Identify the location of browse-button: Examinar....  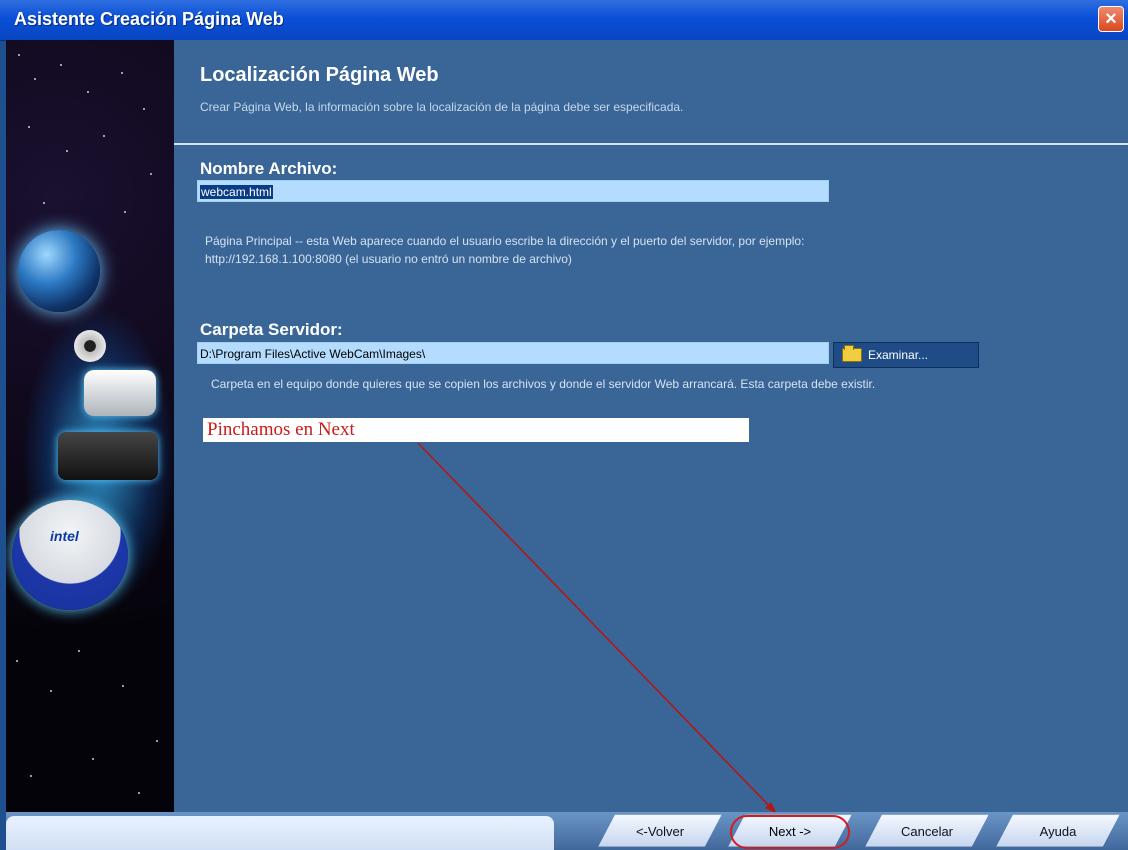
(906, 355).